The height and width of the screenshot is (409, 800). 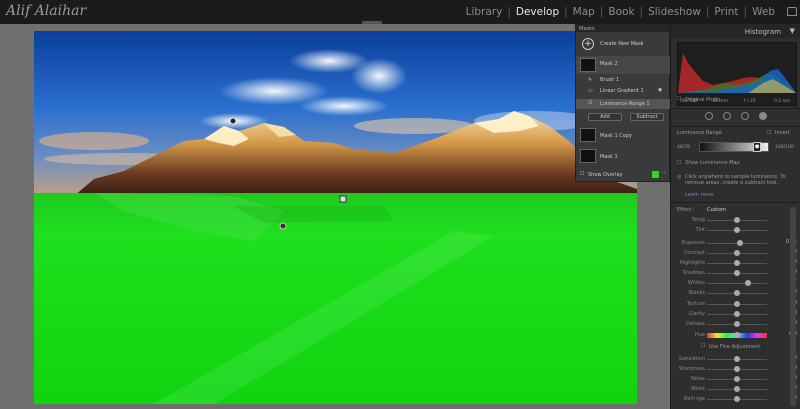 What do you see at coordinates (484, 12) in the screenshot?
I see `module-library: Library` at bounding box center [484, 12].